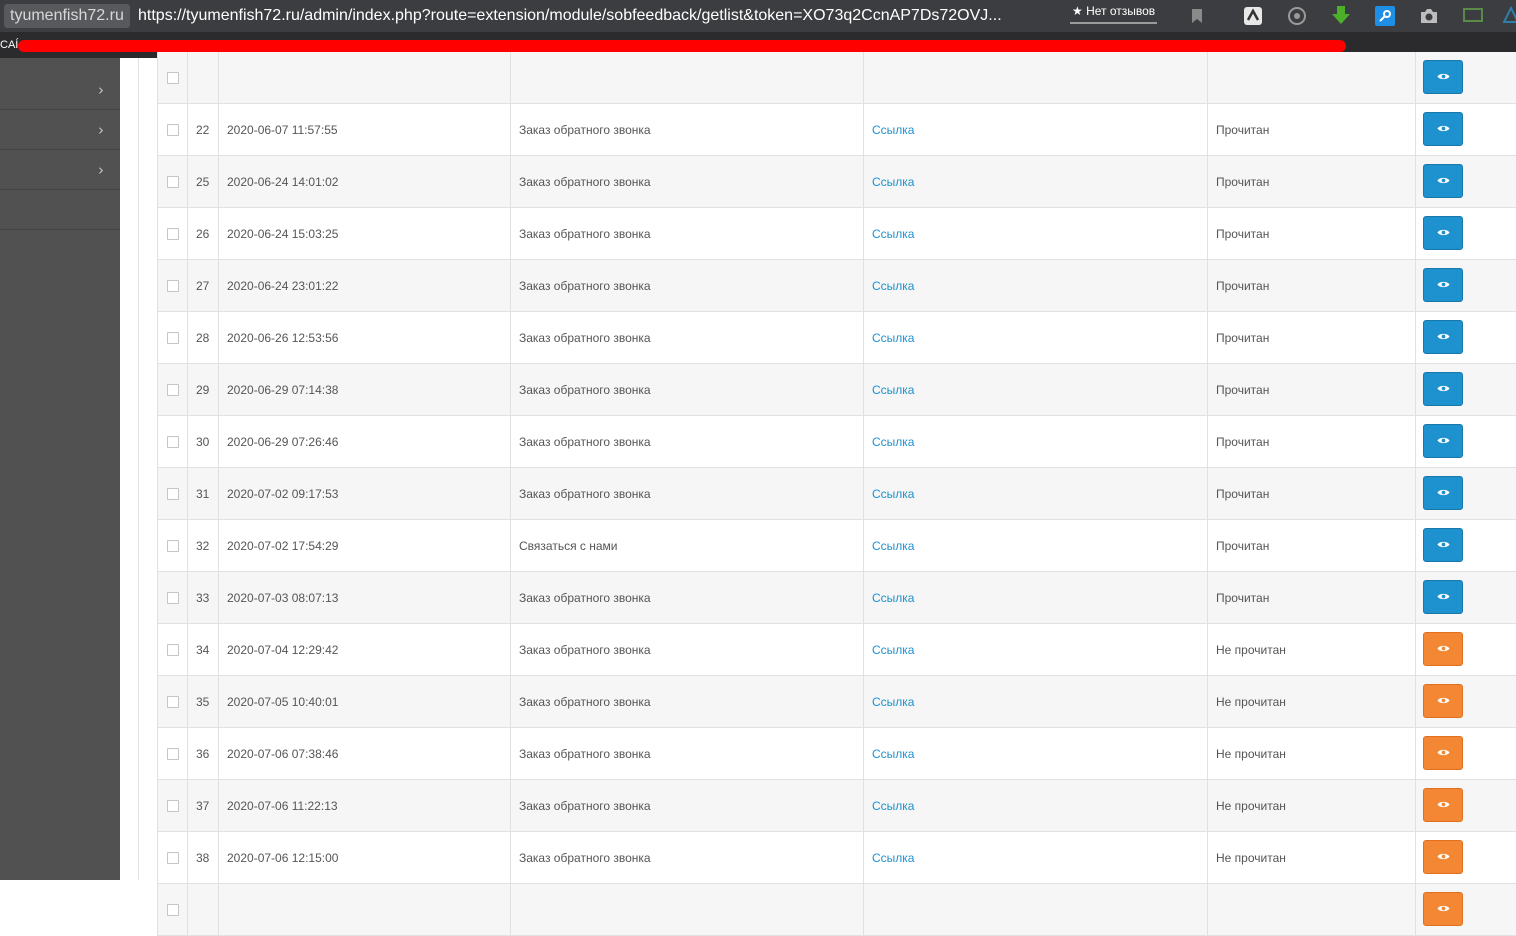 The height and width of the screenshot is (936, 1516). I want to click on key-icon, so click(1385, 16).